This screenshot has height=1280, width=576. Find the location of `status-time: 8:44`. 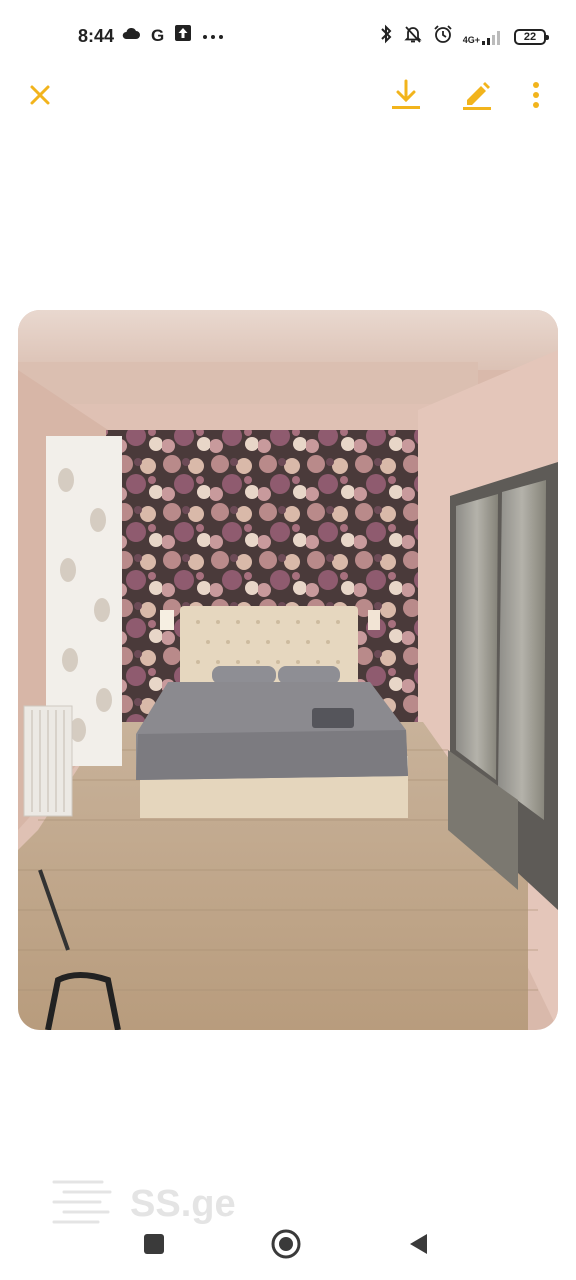

status-time: 8:44 is located at coordinates (96, 36).